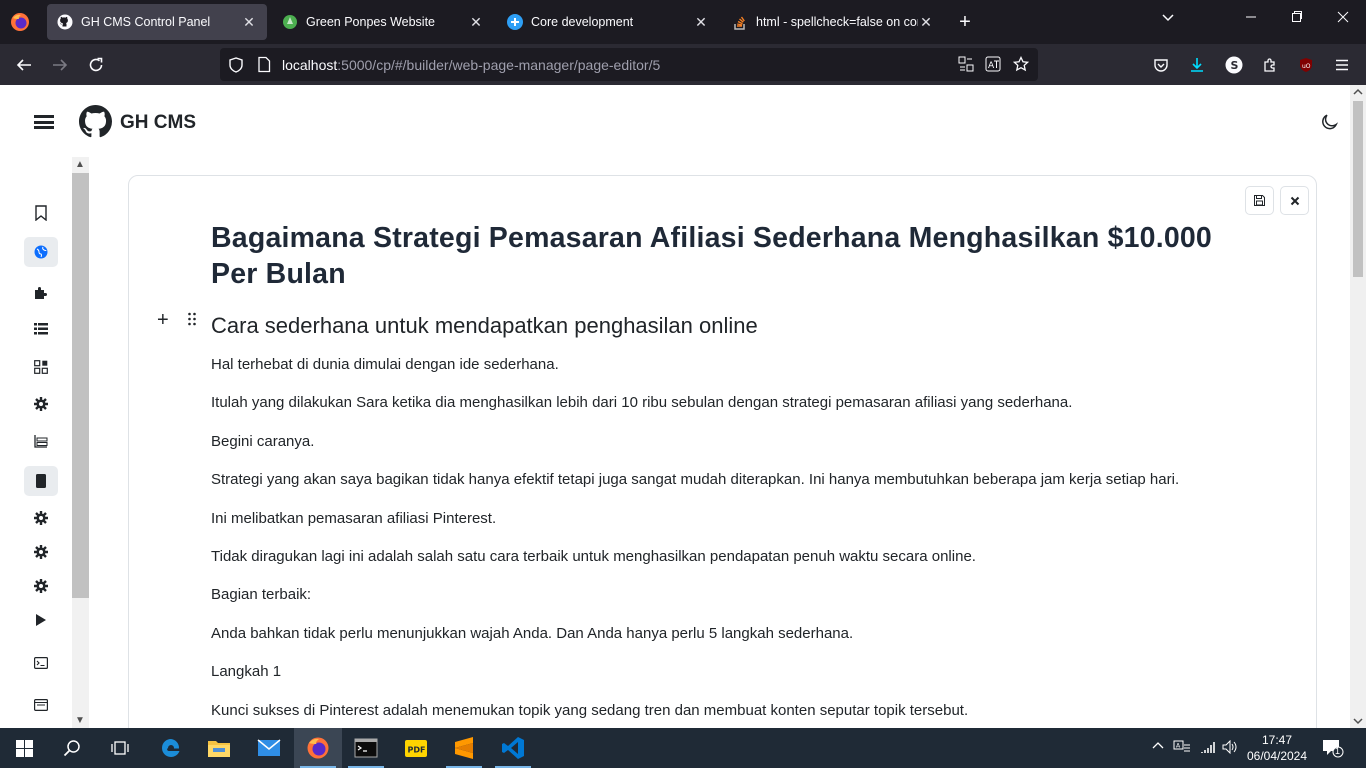 Image resolution: width=1366 pixels, height=768 pixels. I want to click on tab-core-development: Core development ✕, so click(608, 22).